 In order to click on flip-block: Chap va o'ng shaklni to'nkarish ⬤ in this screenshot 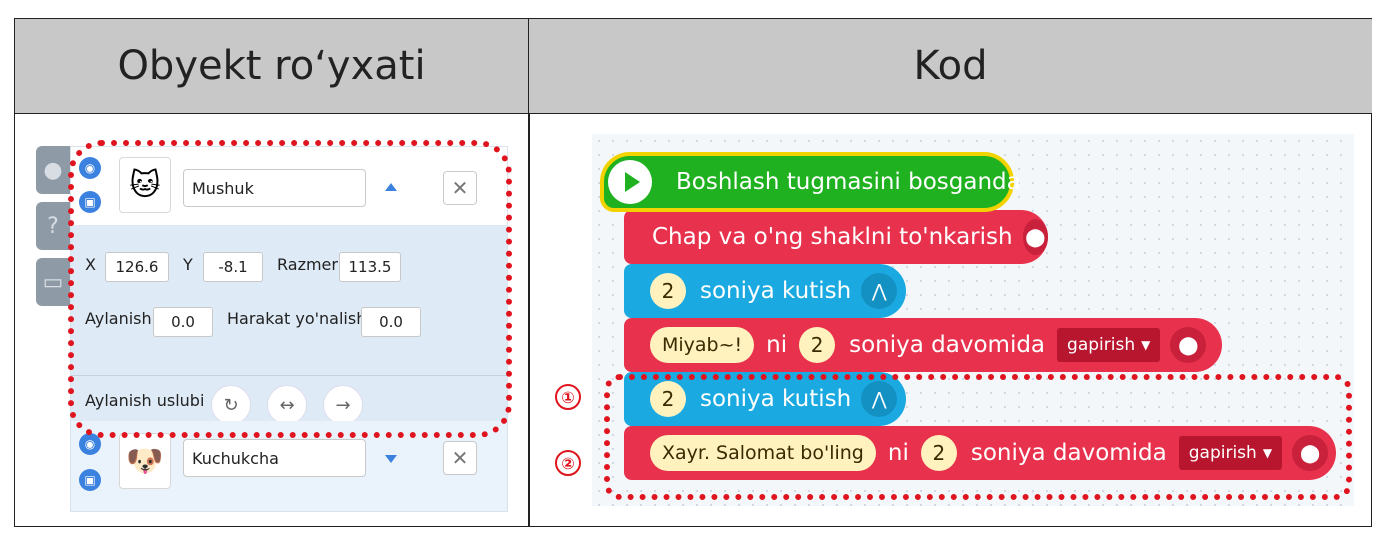, I will do `click(836, 237)`.